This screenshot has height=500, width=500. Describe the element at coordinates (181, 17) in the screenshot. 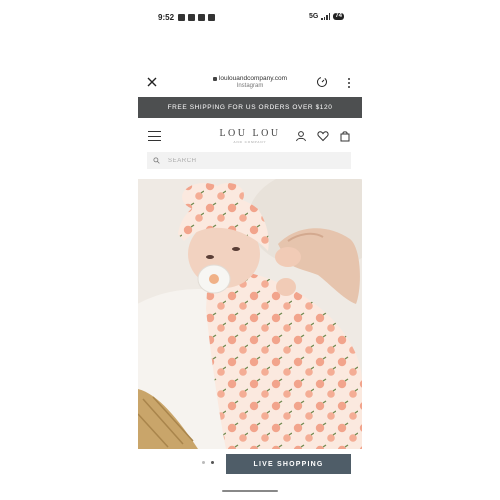

I see `linkedin-icon` at that location.